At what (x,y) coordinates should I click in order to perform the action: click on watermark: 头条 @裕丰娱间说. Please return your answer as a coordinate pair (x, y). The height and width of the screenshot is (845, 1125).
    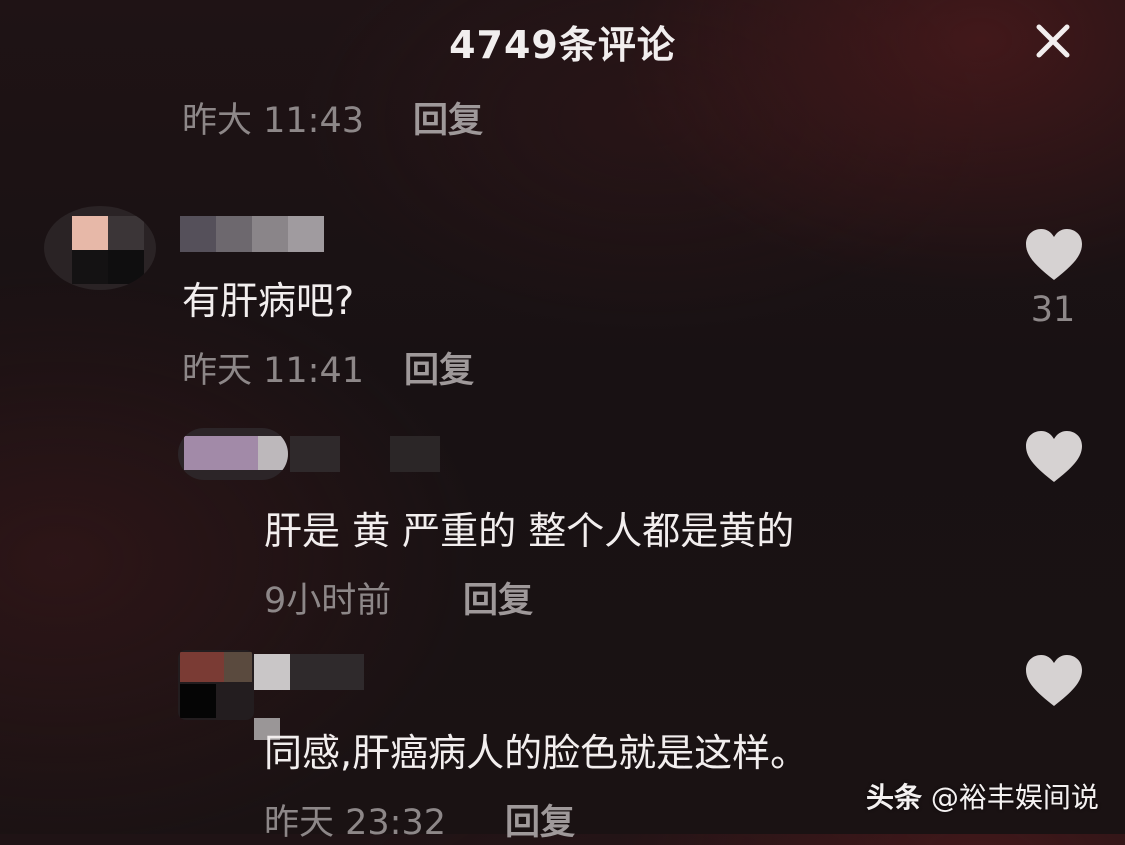
    Looking at the image, I should click on (982, 796).